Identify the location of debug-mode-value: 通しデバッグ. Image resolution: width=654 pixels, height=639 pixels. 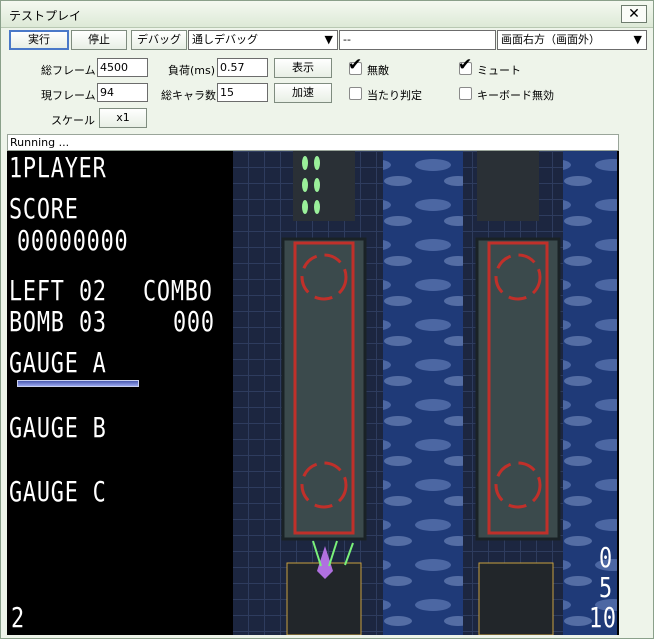
(225, 39).